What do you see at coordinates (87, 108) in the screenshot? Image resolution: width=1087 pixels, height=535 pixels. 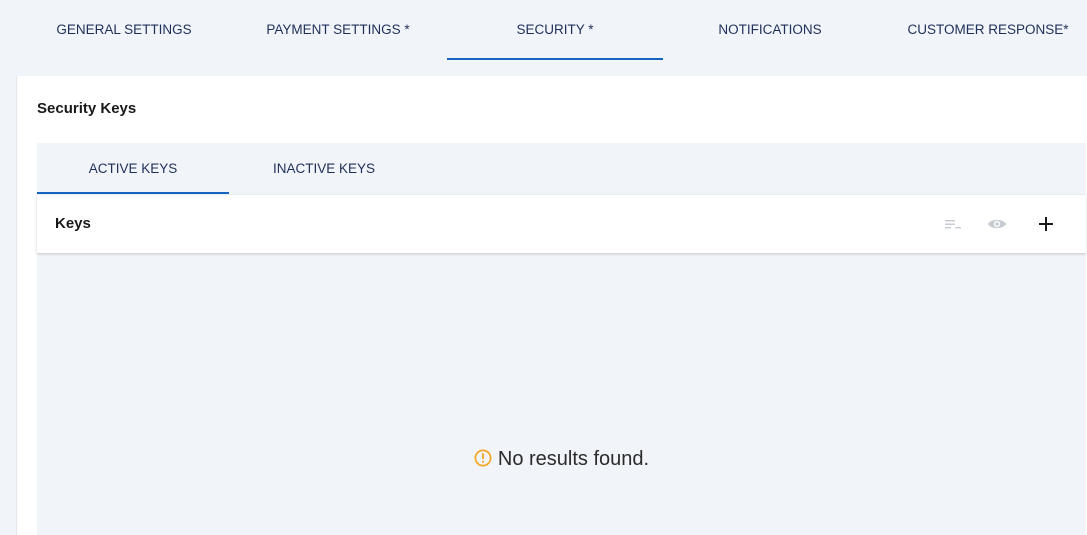 I see `page-title: Security Keys` at bounding box center [87, 108].